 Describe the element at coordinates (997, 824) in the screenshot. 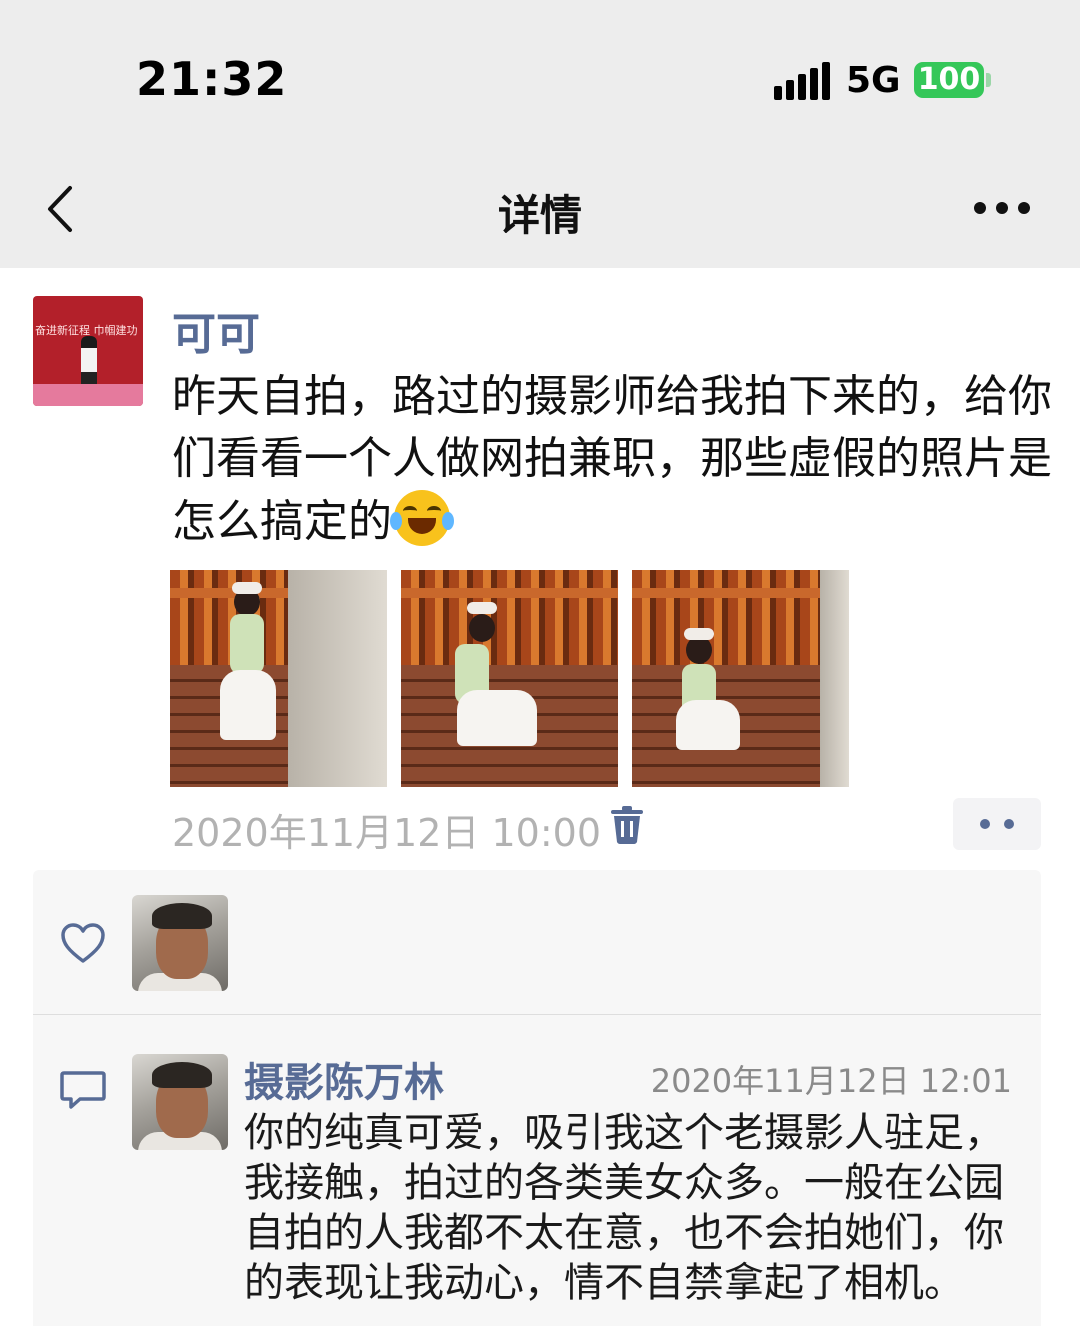

I see `comment-like-action-button` at that location.